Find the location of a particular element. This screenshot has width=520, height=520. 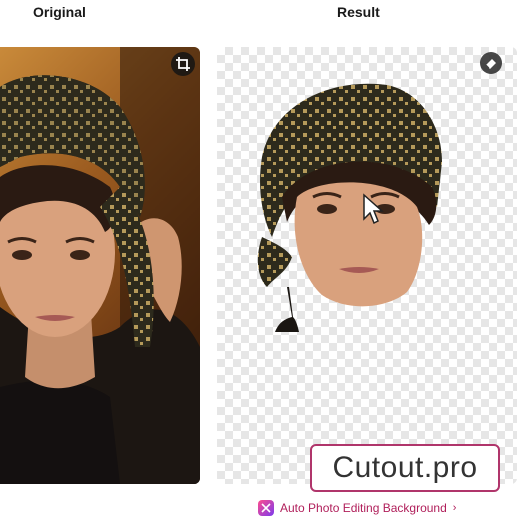

crop-button is located at coordinates (183, 64).